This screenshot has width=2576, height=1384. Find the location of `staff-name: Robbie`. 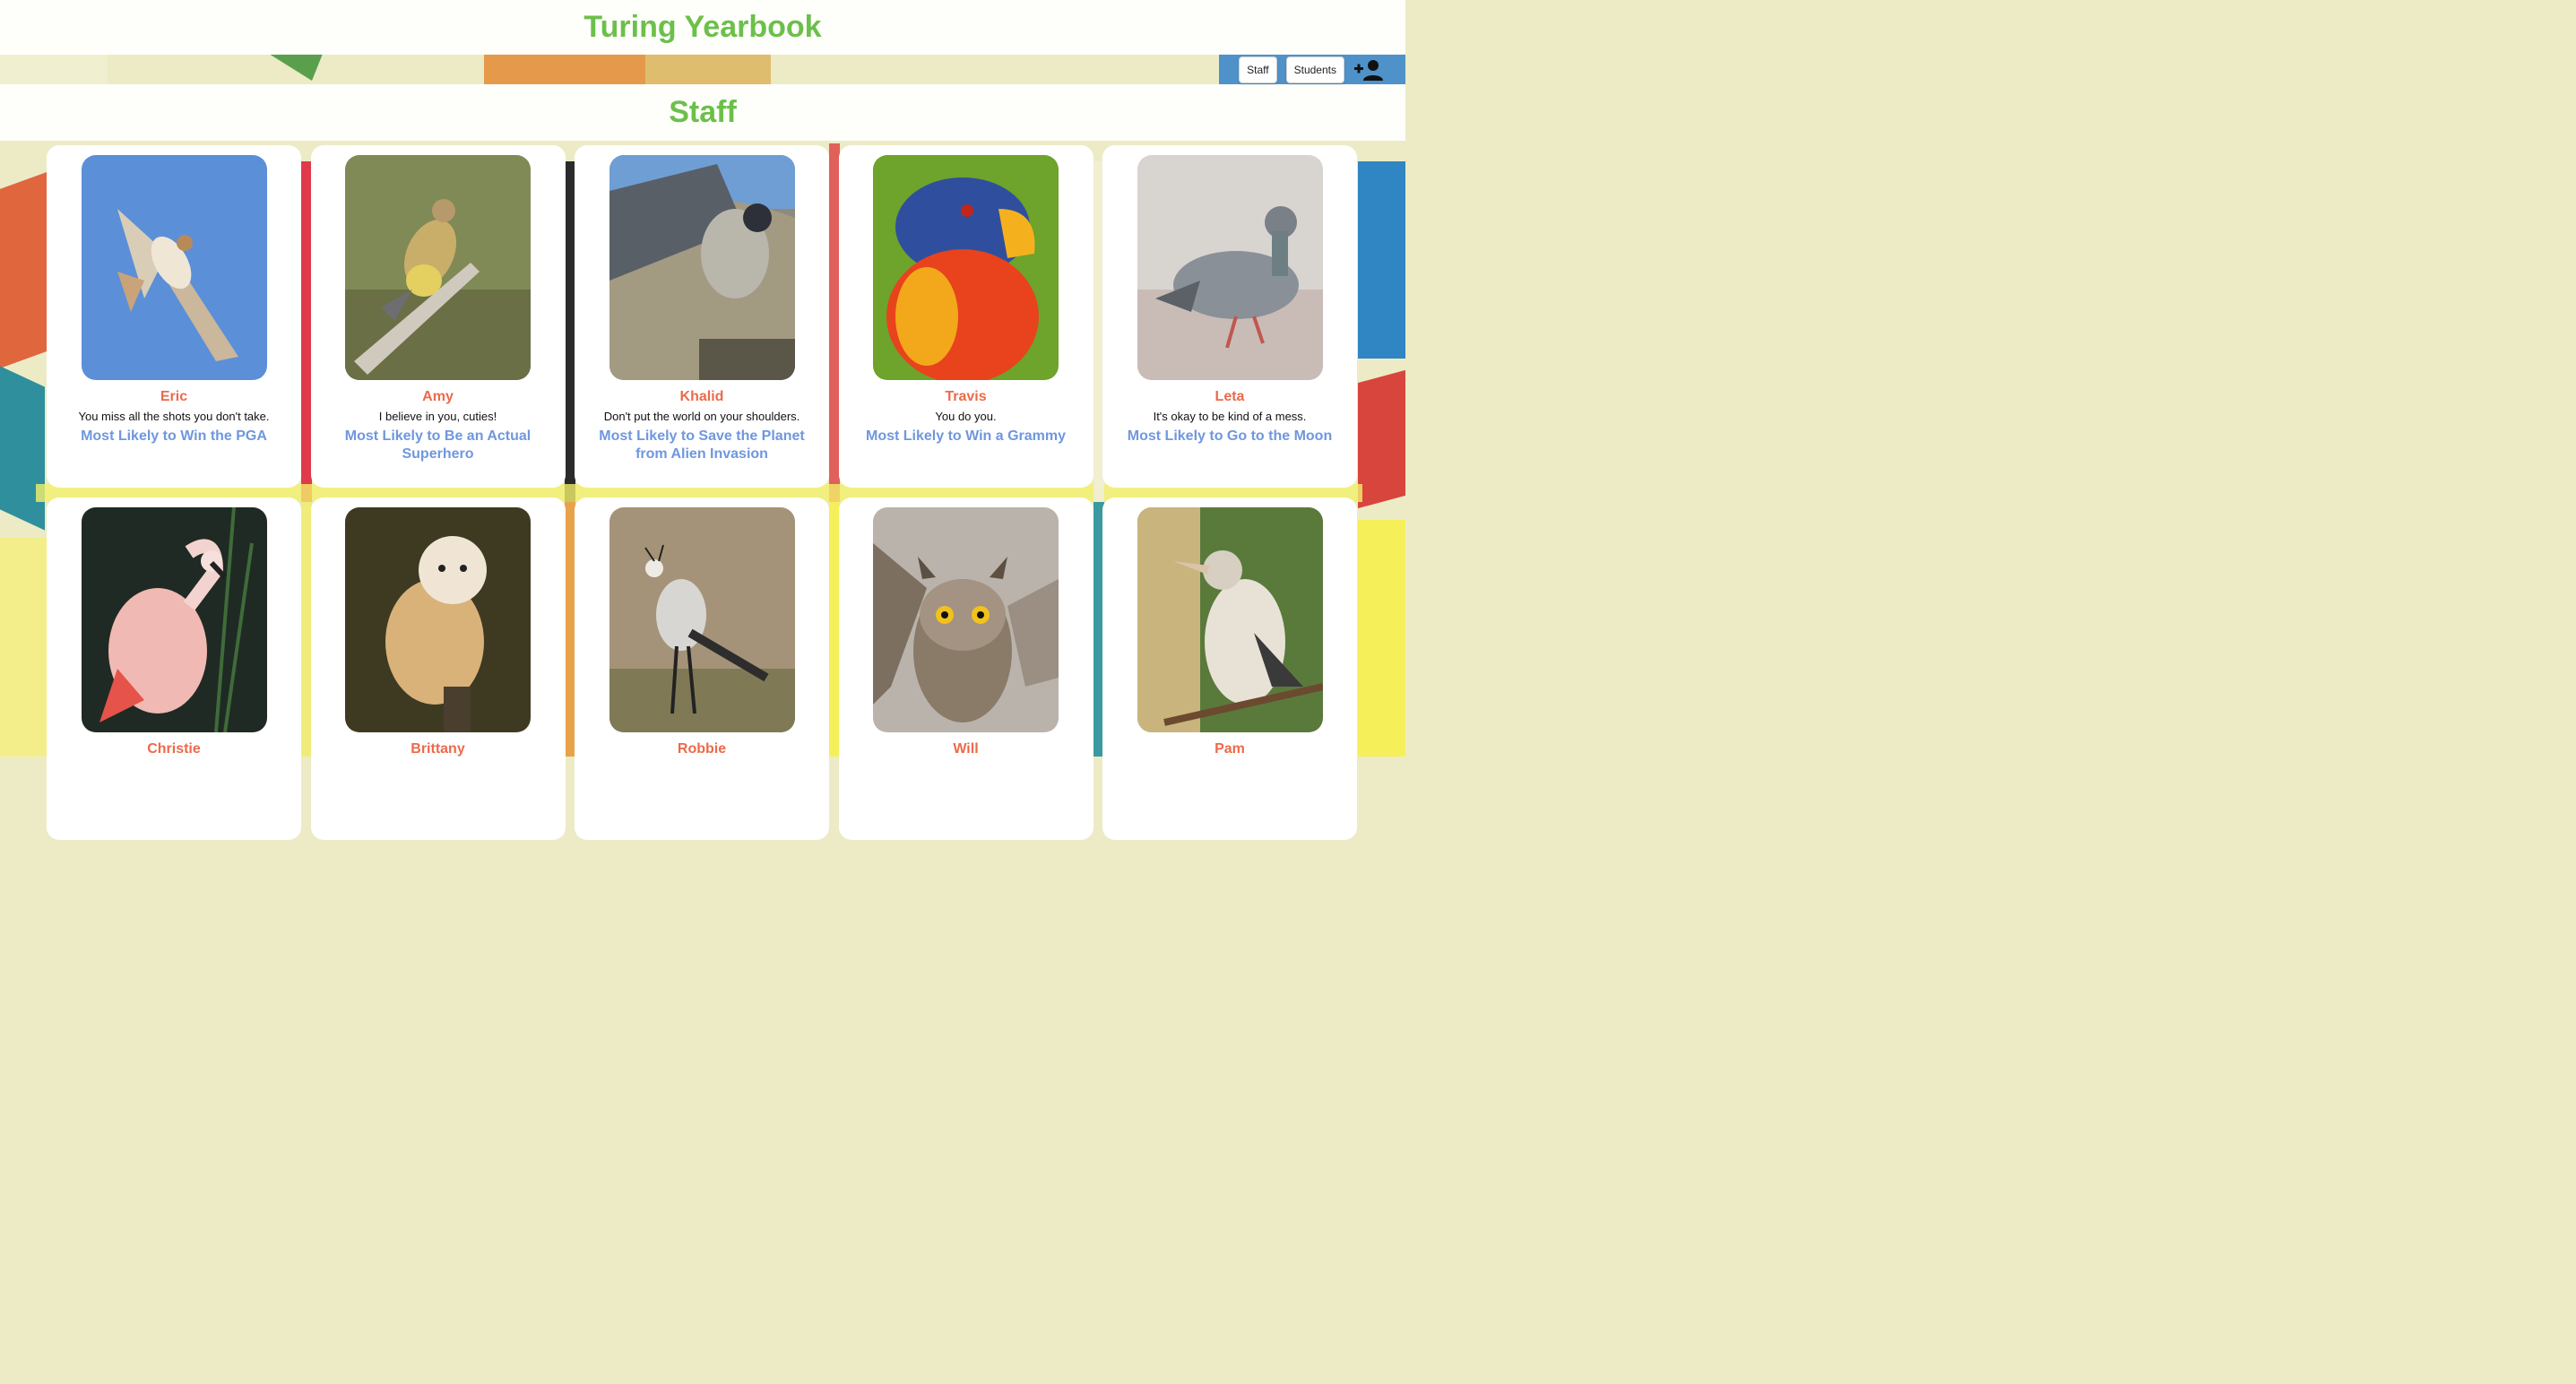

staff-name: Robbie is located at coordinates (702, 749).